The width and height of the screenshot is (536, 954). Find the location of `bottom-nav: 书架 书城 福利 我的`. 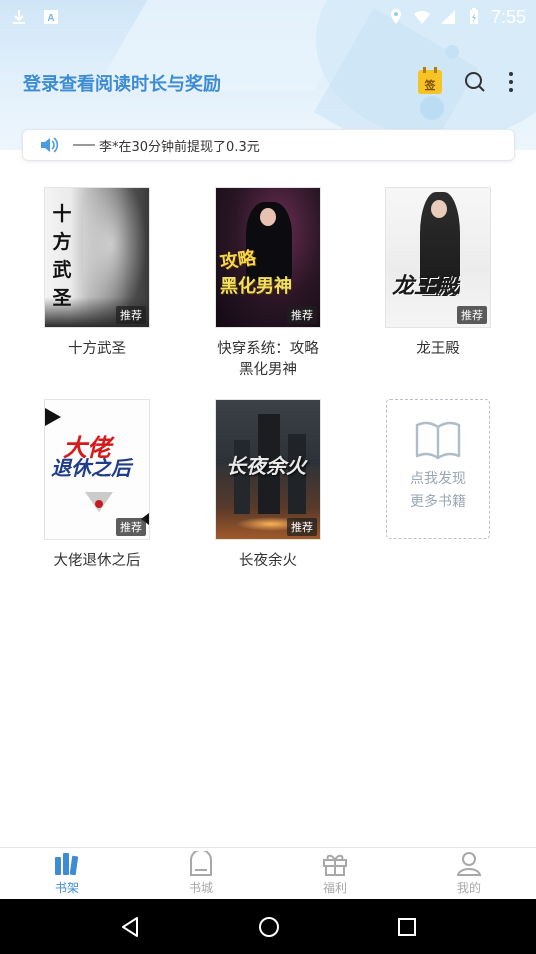

bottom-nav: 书架 书城 福利 我的 is located at coordinates (268, 873).